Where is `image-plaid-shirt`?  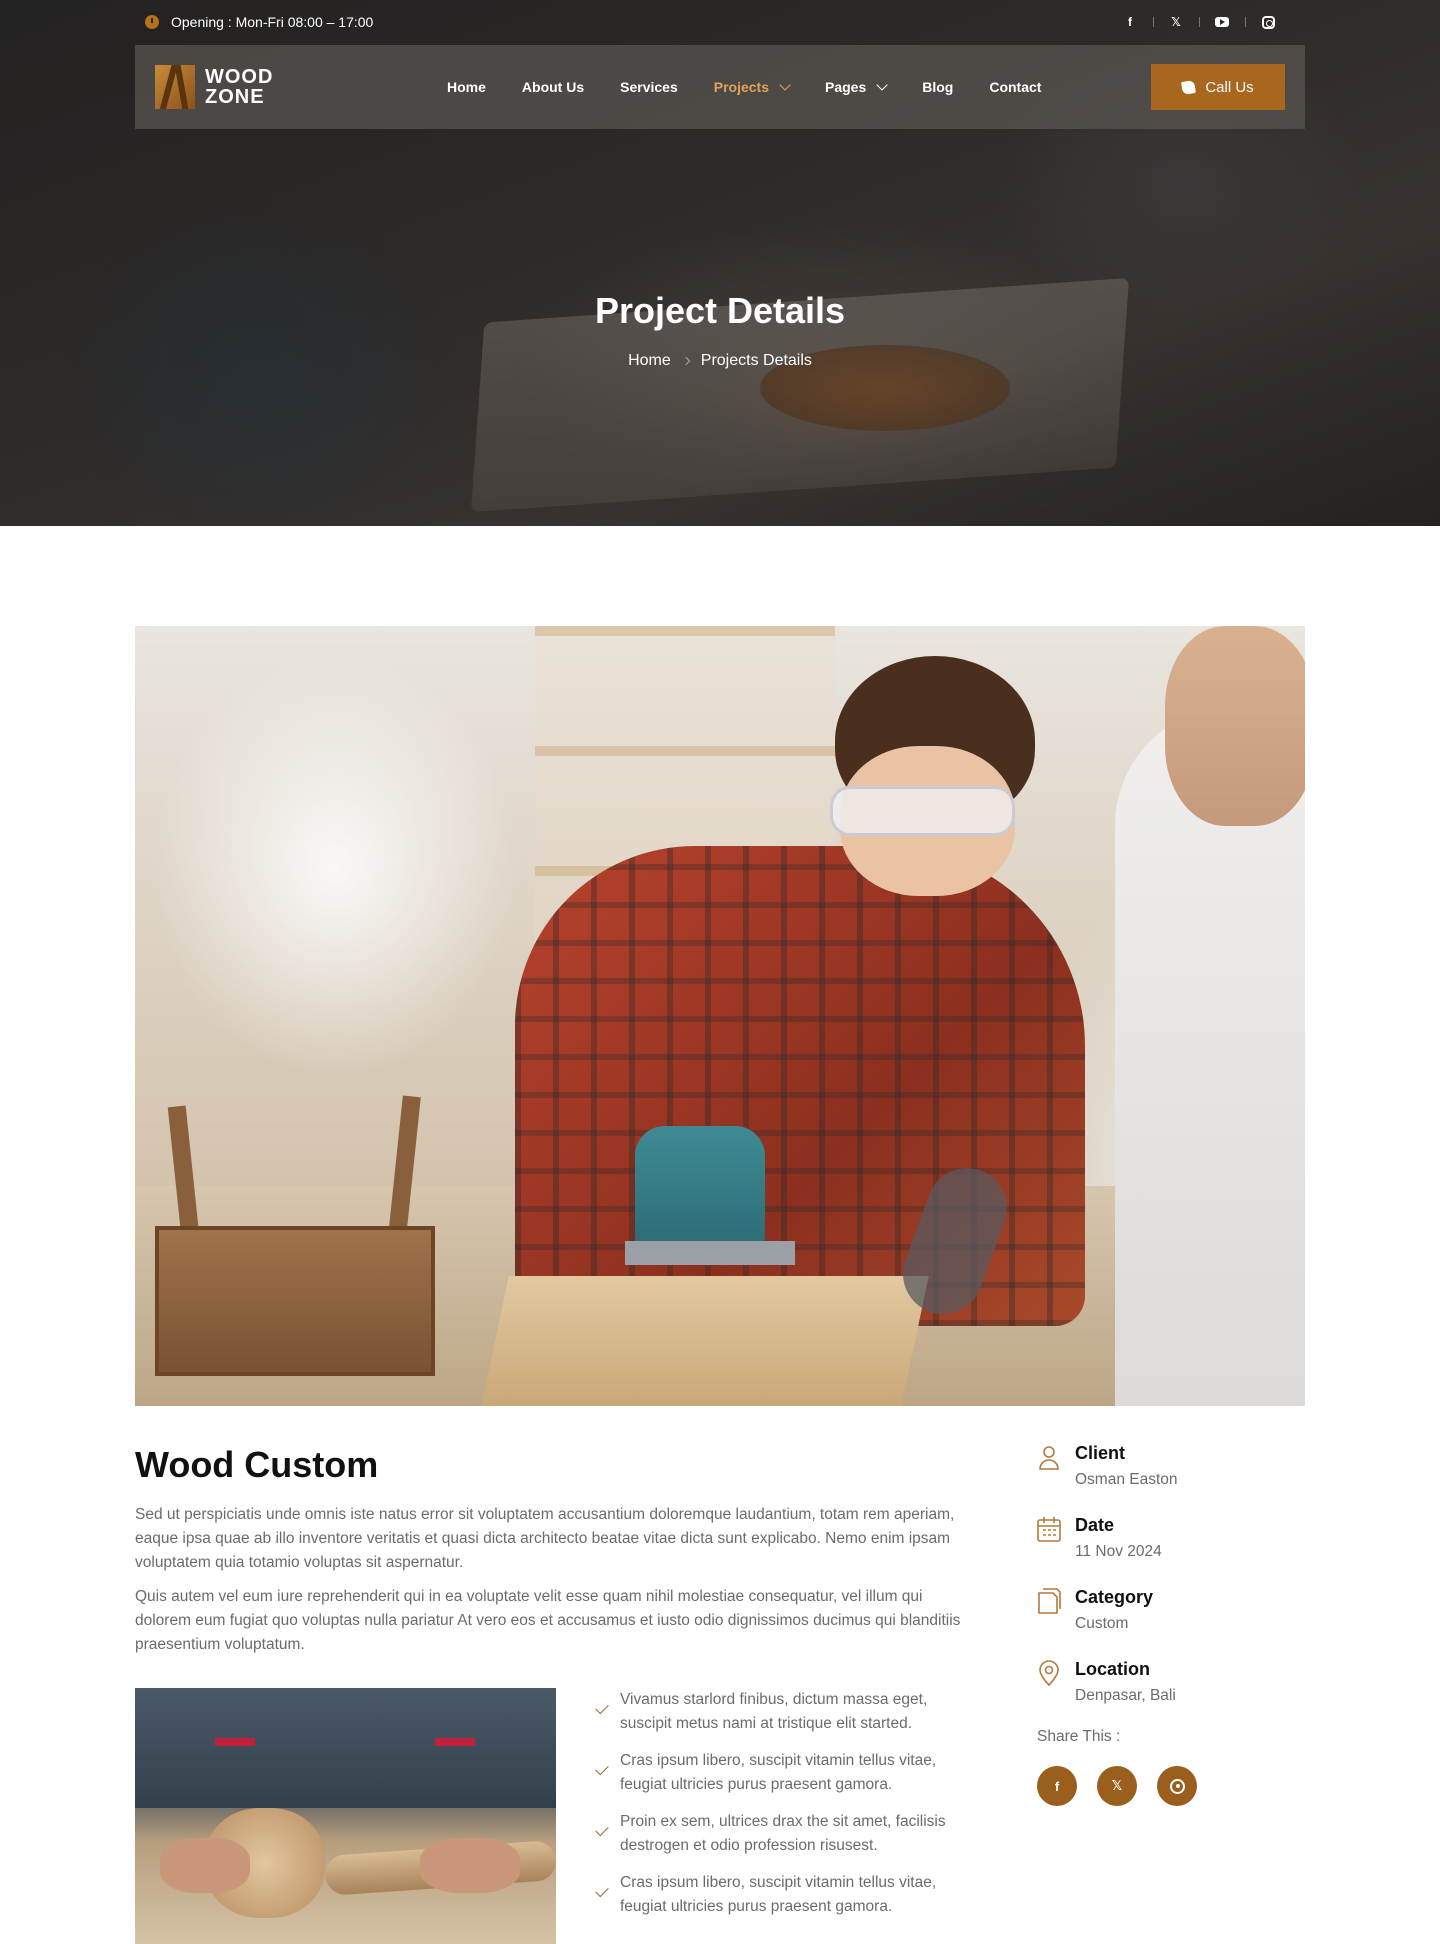 image-plaid-shirt is located at coordinates (800, 1086).